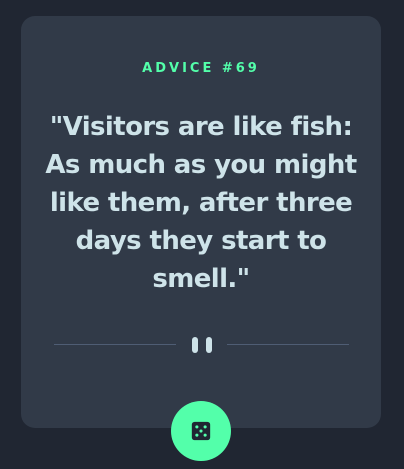  What do you see at coordinates (288, 344) in the screenshot?
I see `divider-line-right` at bounding box center [288, 344].